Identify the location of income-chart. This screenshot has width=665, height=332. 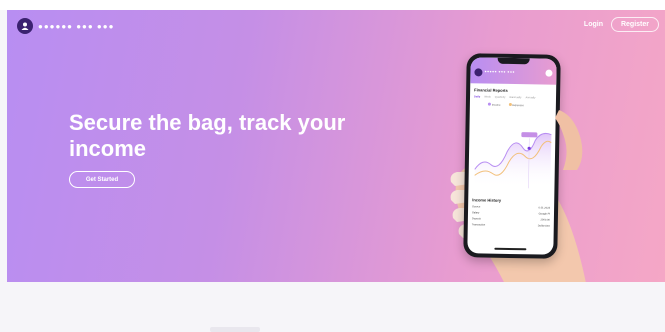
(513, 160).